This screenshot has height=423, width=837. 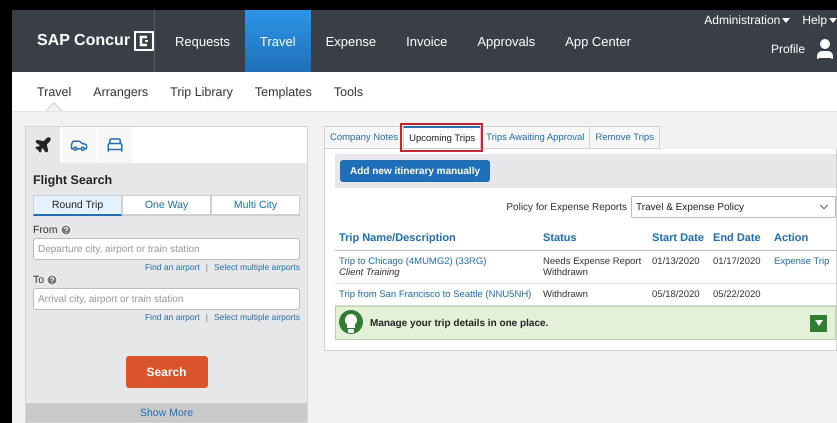 What do you see at coordinates (676, 261) in the screenshot?
I see `start-date: 01/13/2020` at bounding box center [676, 261].